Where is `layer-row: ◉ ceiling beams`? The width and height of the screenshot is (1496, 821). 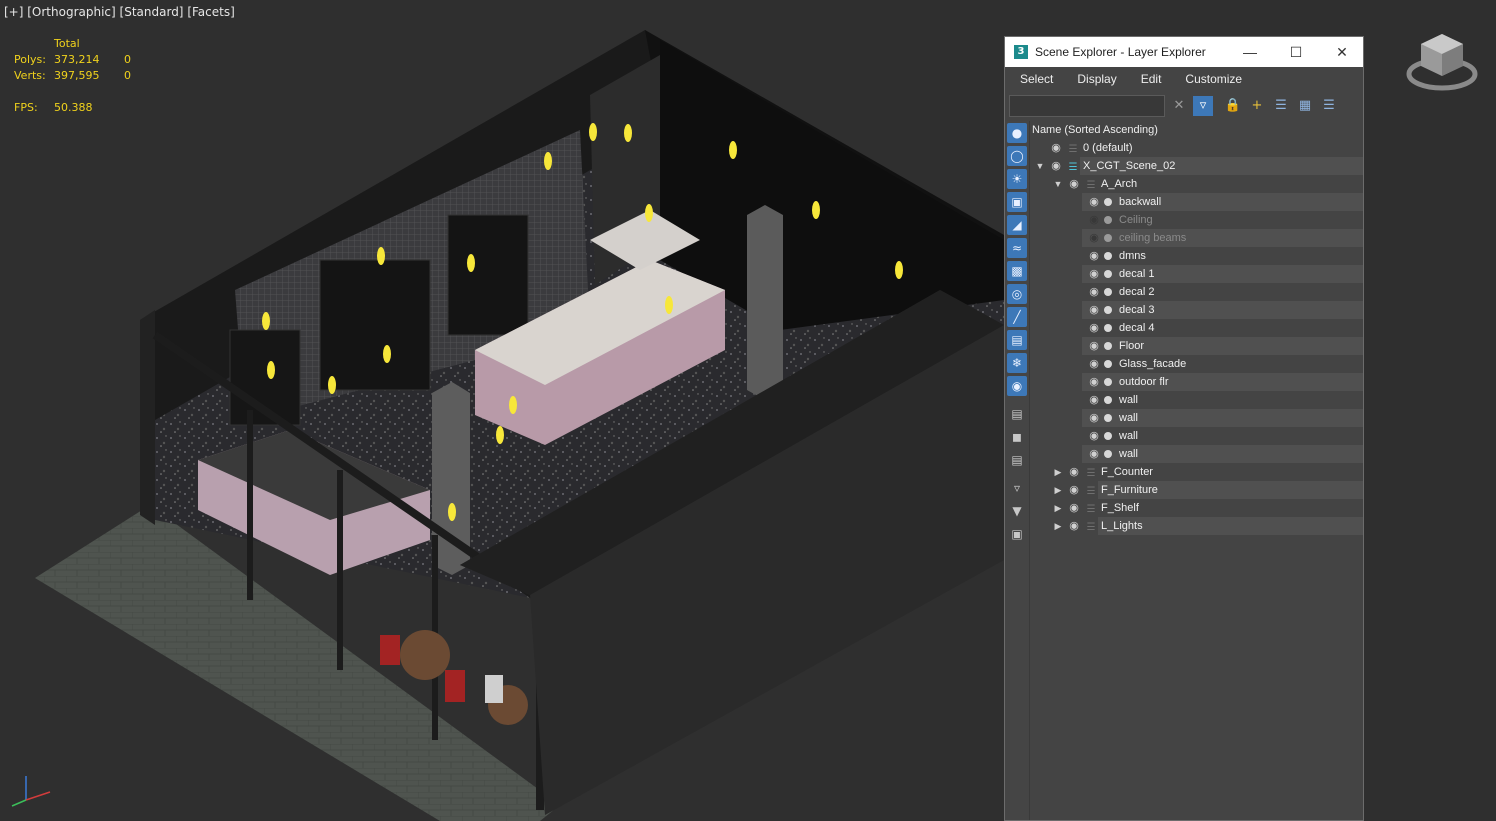 layer-row: ◉ ceiling beams is located at coordinates (1196, 238).